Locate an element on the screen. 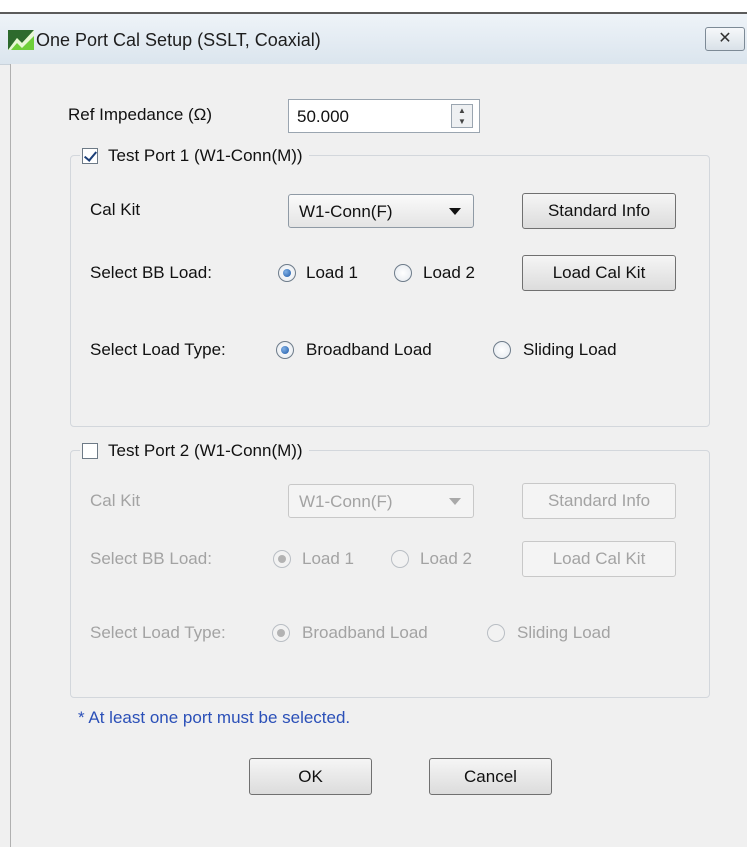 This screenshot has width=747, height=847. port2-label: Test Port 2 (W1-Conn(M)) is located at coordinates (205, 450).